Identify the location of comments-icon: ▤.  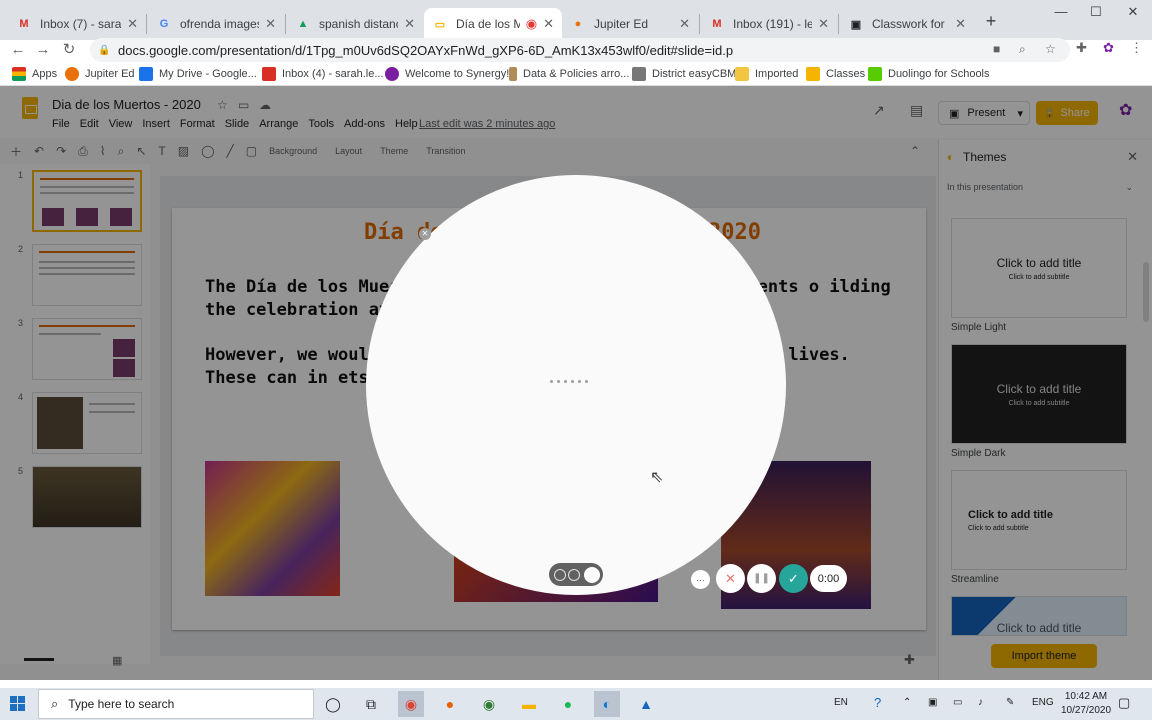
(916, 110).